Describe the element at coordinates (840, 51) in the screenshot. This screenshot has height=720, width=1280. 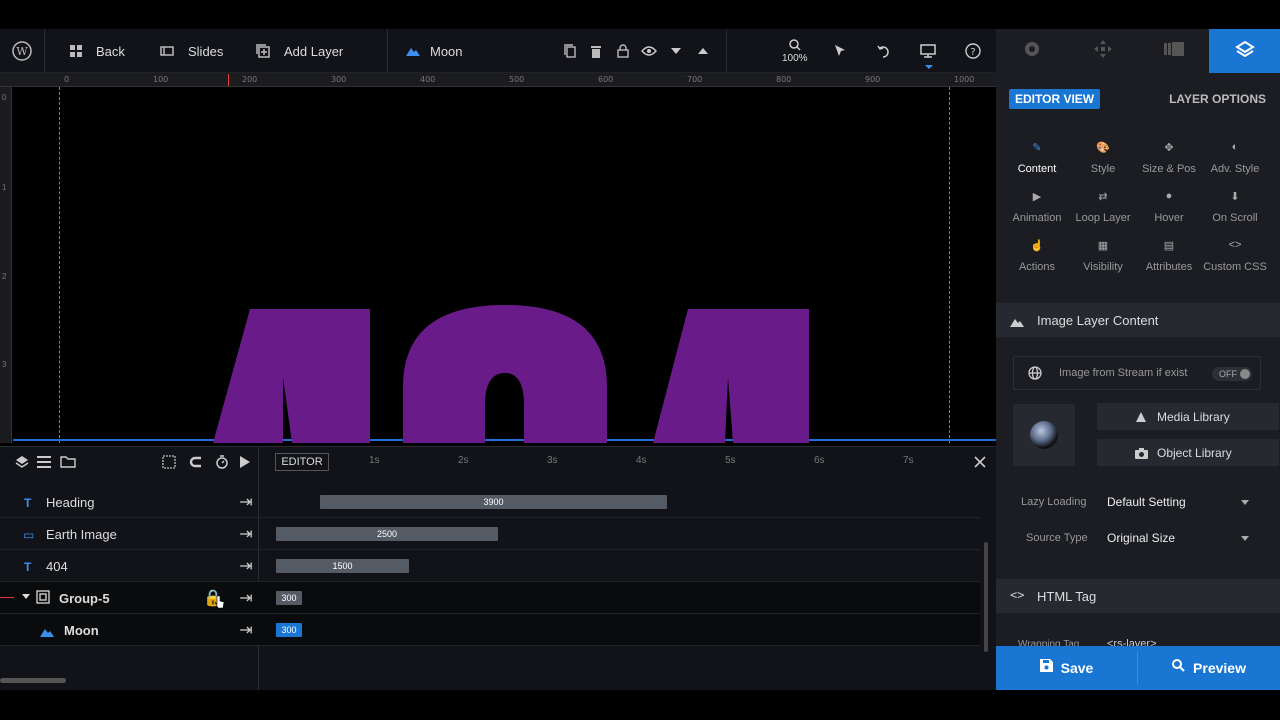
I see `cursor-icon` at that location.